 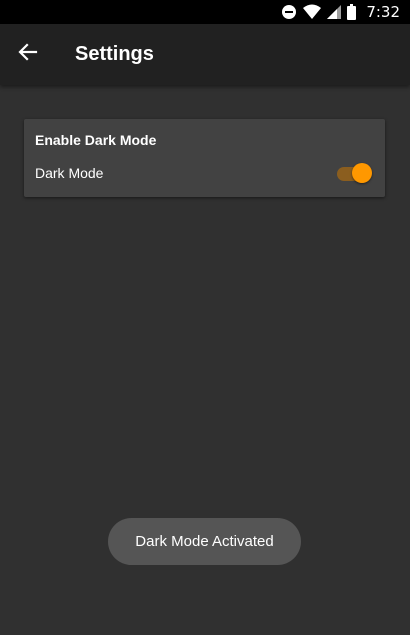 I want to click on do-not-disturb-icon, so click(x=289, y=12).